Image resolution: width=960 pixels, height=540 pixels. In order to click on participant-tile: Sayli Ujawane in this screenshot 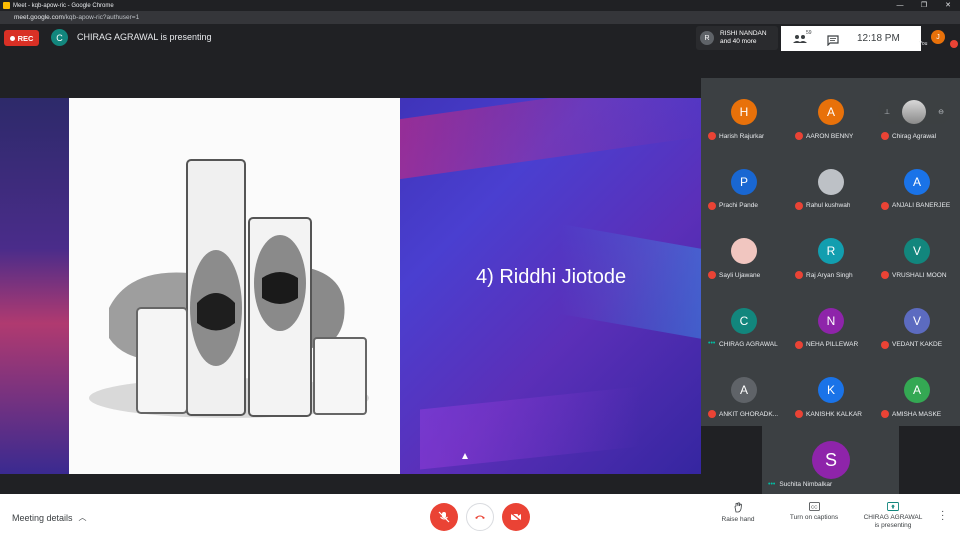, I will do `click(744, 251)`.